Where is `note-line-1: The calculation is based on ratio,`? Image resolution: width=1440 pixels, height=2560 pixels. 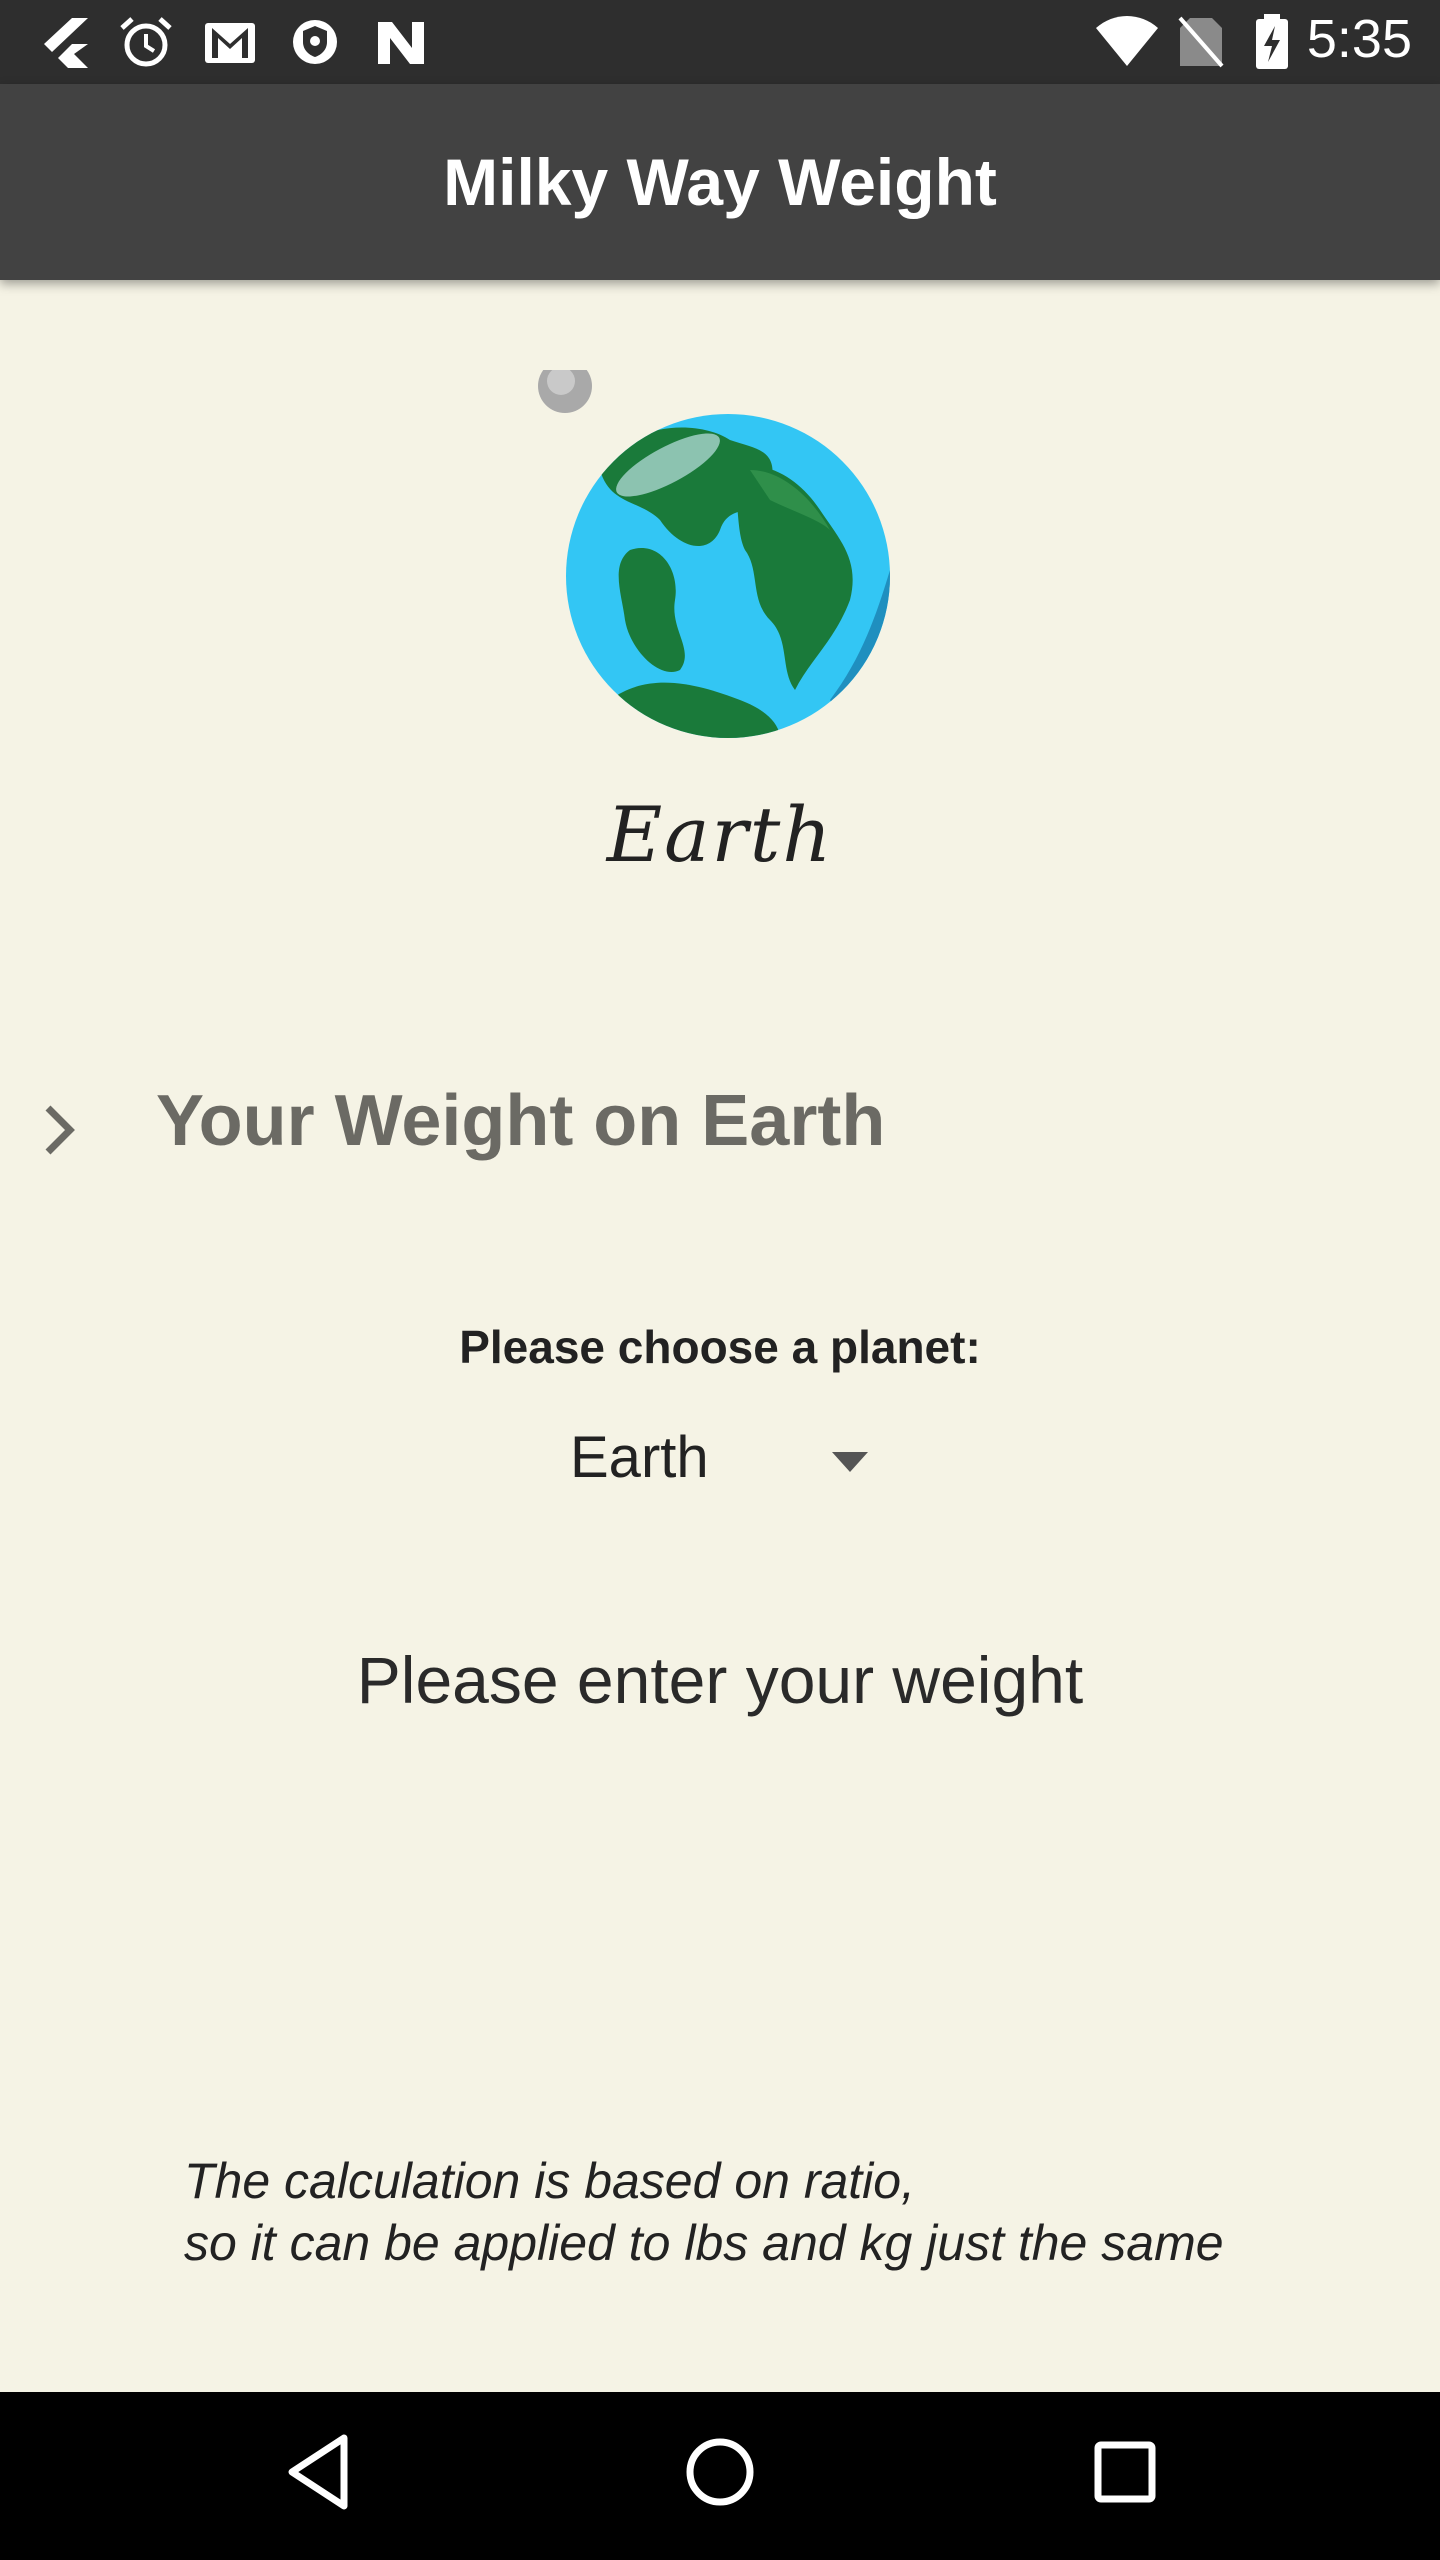
note-line-1: The calculation is based on ratio, is located at coordinates (549, 2181).